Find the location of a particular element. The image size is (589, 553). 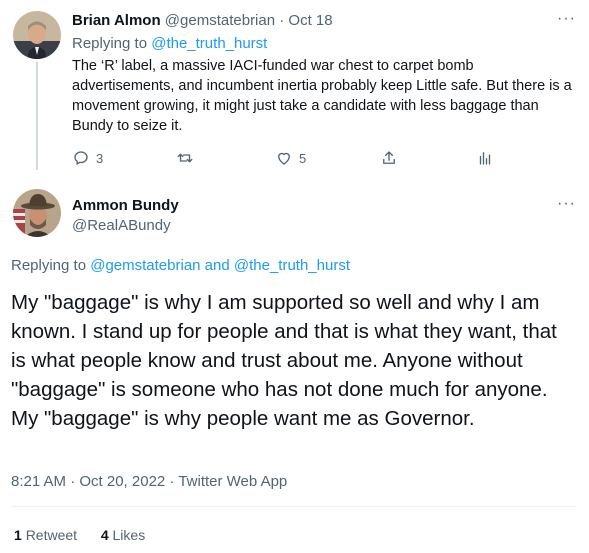

tweet1-actions: 3 5 is located at coordinates (292, 158).